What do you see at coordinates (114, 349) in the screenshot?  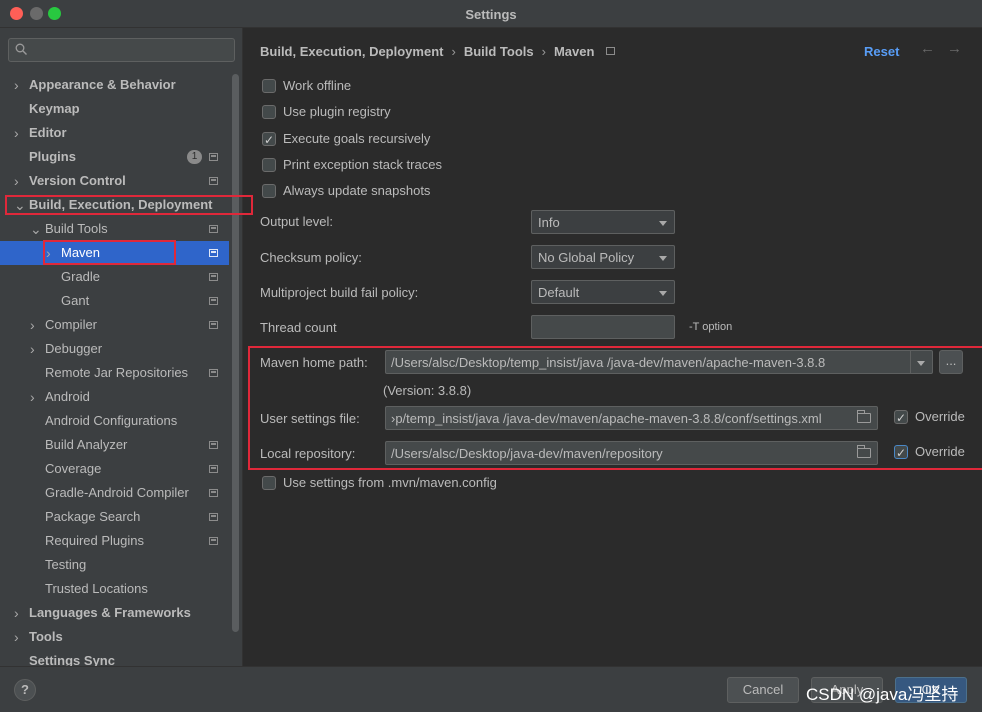 I see `sidebar-item-debugger: › Debugger` at bounding box center [114, 349].